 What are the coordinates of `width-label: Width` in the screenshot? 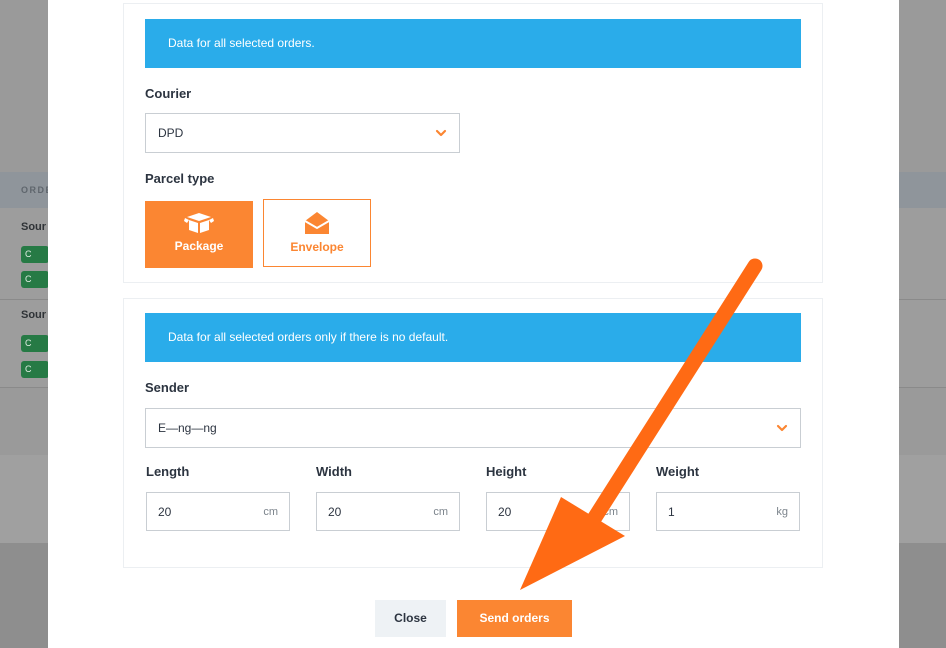 It's located at (334, 471).